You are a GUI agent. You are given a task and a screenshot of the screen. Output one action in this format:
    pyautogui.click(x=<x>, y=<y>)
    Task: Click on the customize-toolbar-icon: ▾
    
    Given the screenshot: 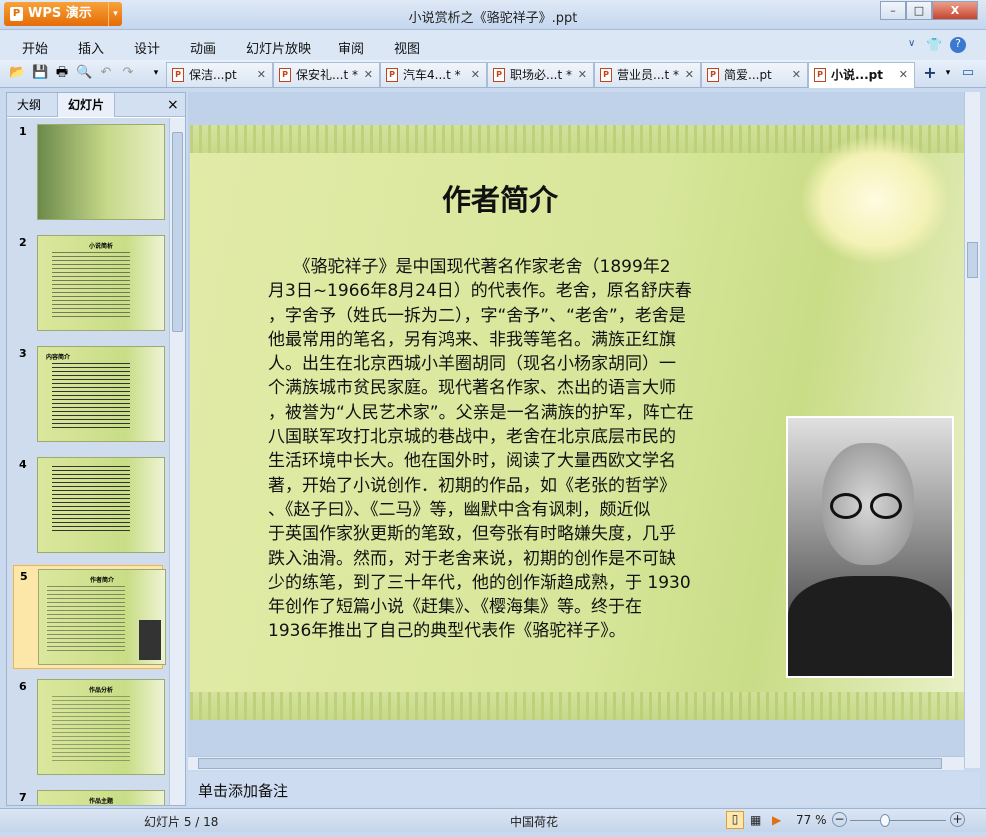 What is the action you would take?
    pyautogui.click(x=156, y=73)
    